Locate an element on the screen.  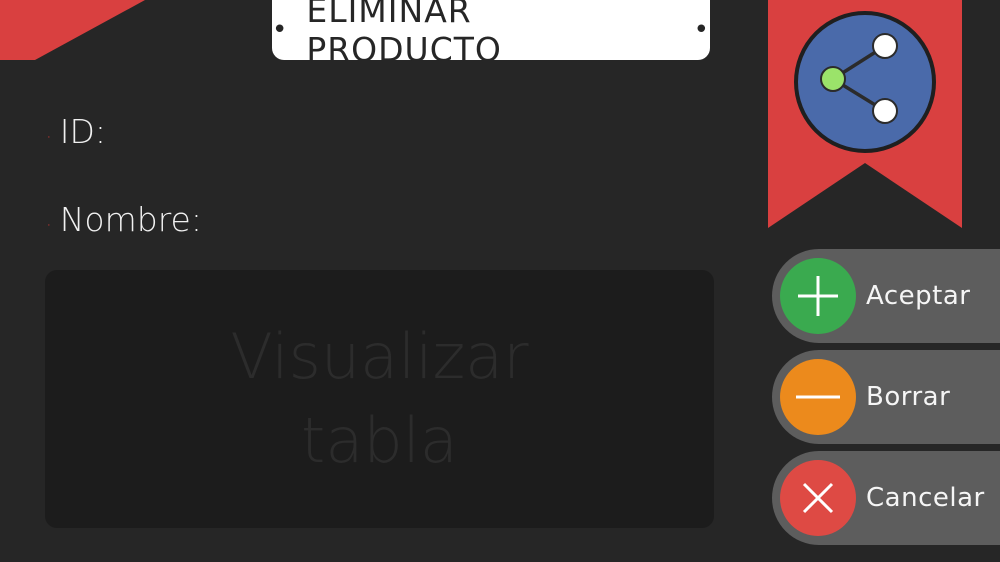
id-label: ID: is located at coordinates (82, 131).